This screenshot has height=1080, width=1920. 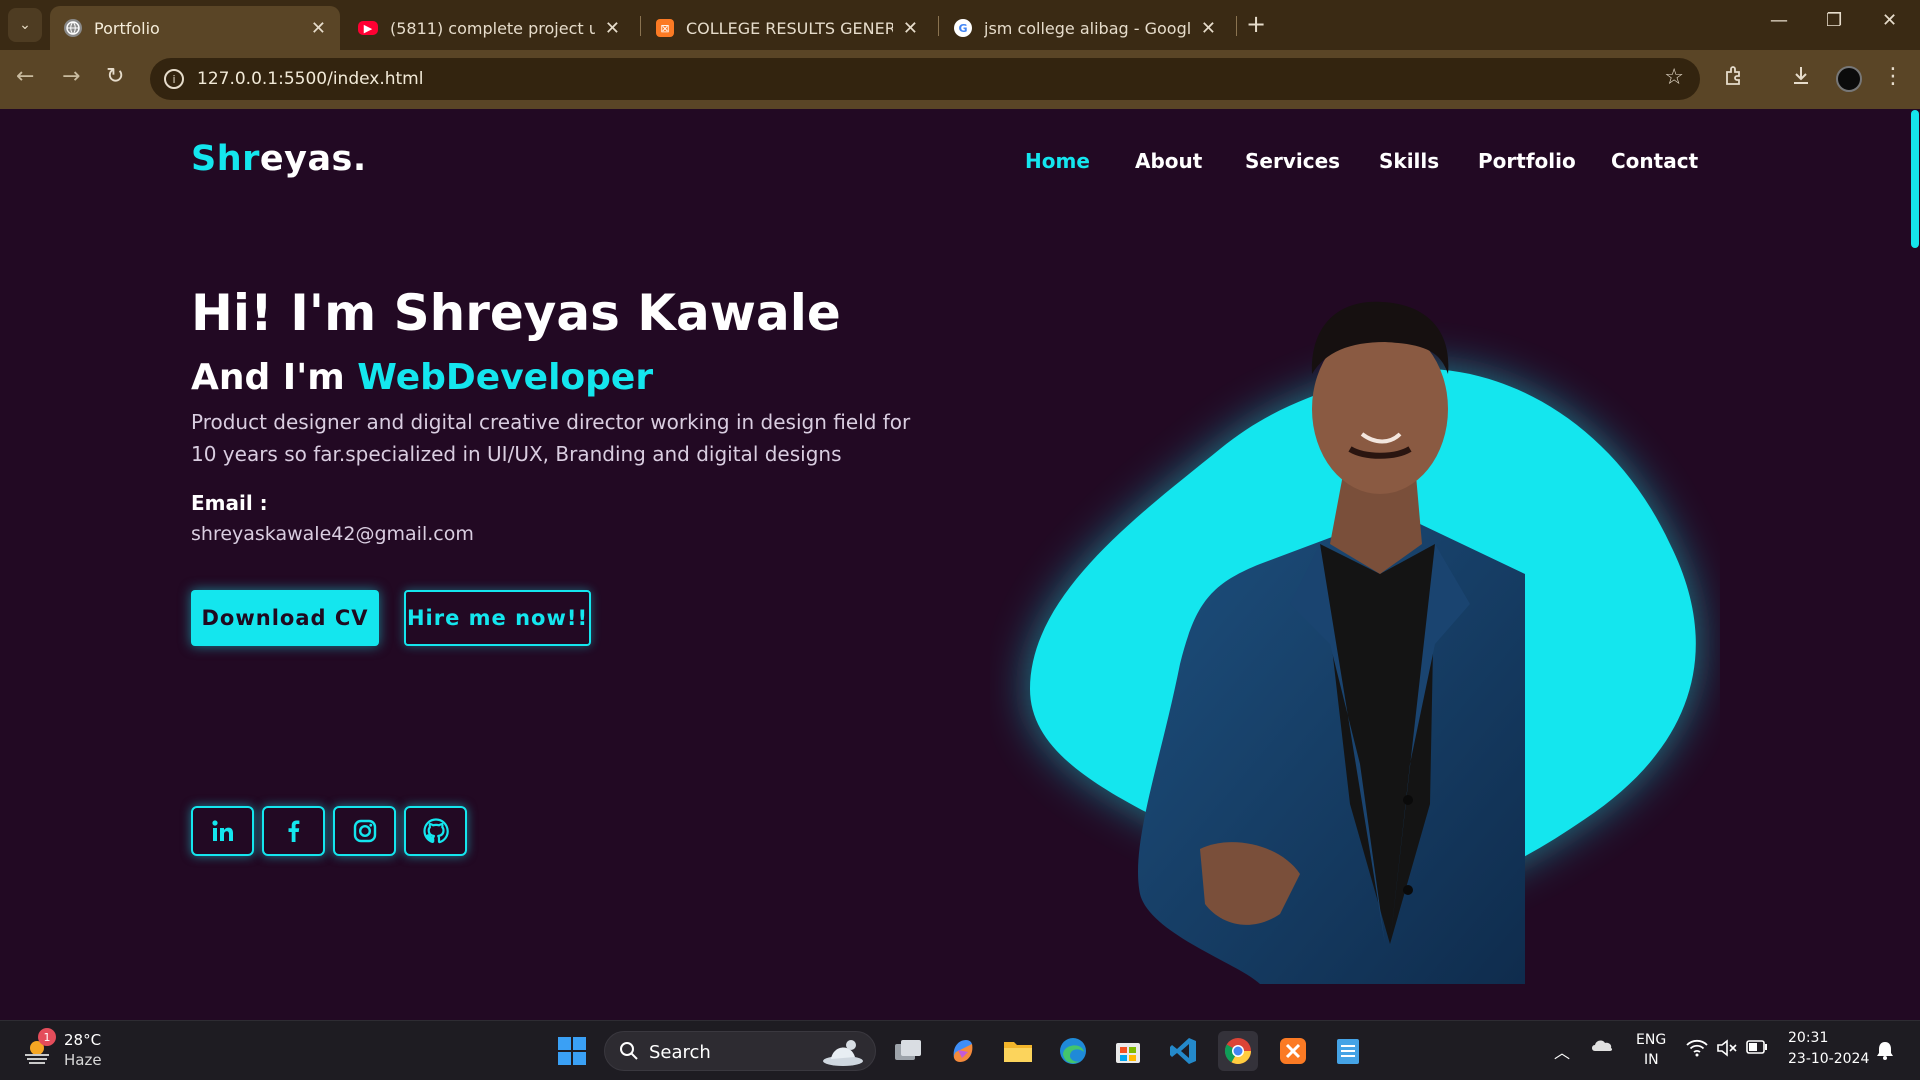 What do you see at coordinates (516, 313) in the screenshot?
I see `hero-heading: Hi! I'm Shreyas Kawale` at bounding box center [516, 313].